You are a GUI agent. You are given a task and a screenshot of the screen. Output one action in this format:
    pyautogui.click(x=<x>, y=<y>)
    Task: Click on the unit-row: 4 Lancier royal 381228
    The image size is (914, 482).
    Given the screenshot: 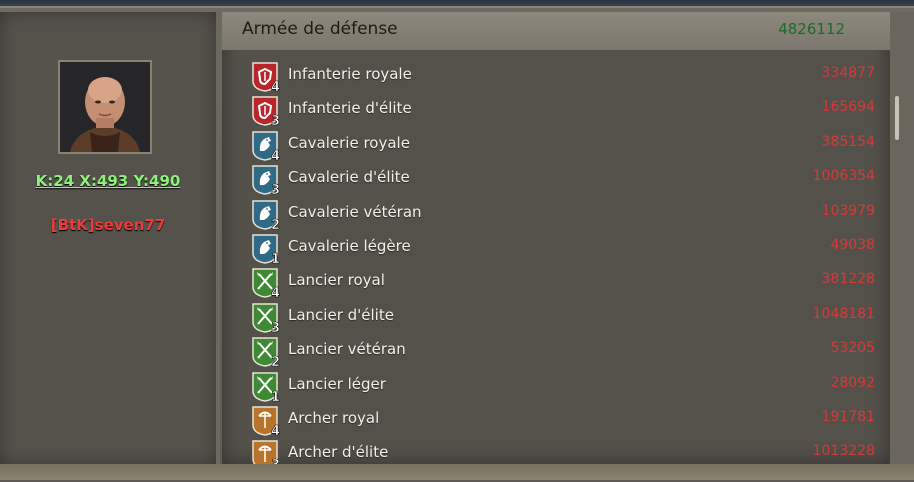 What is the action you would take?
    pyautogui.click(x=556, y=282)
    